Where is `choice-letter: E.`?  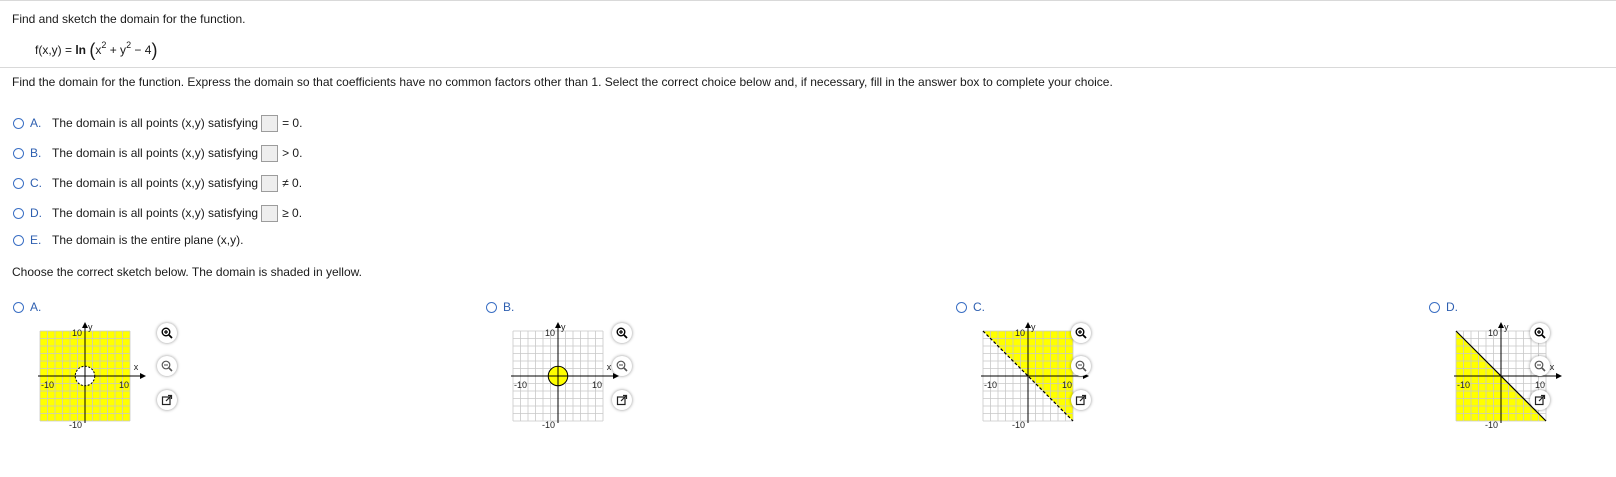
choice-letter: E. is located at coordinates (36, 240).